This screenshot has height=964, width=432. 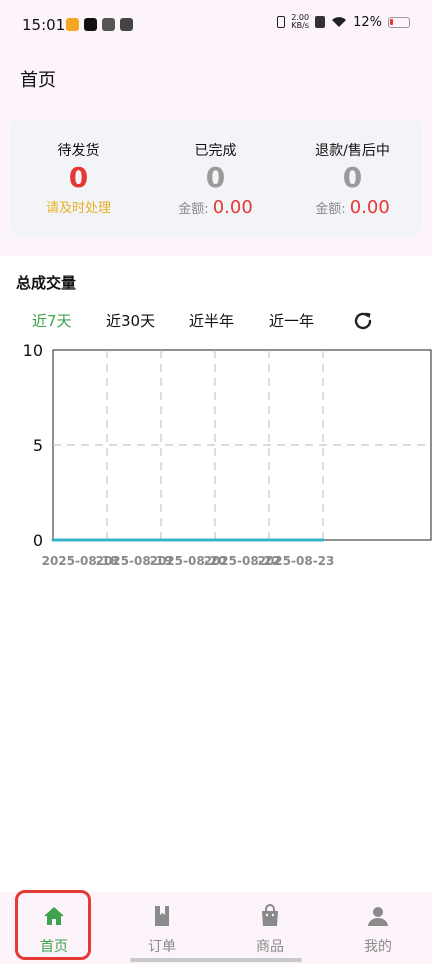 What do you see at coordinates (378, 928) in the screenshot?
I see `nav-profile: 我的` at bounding box center [378, 928].